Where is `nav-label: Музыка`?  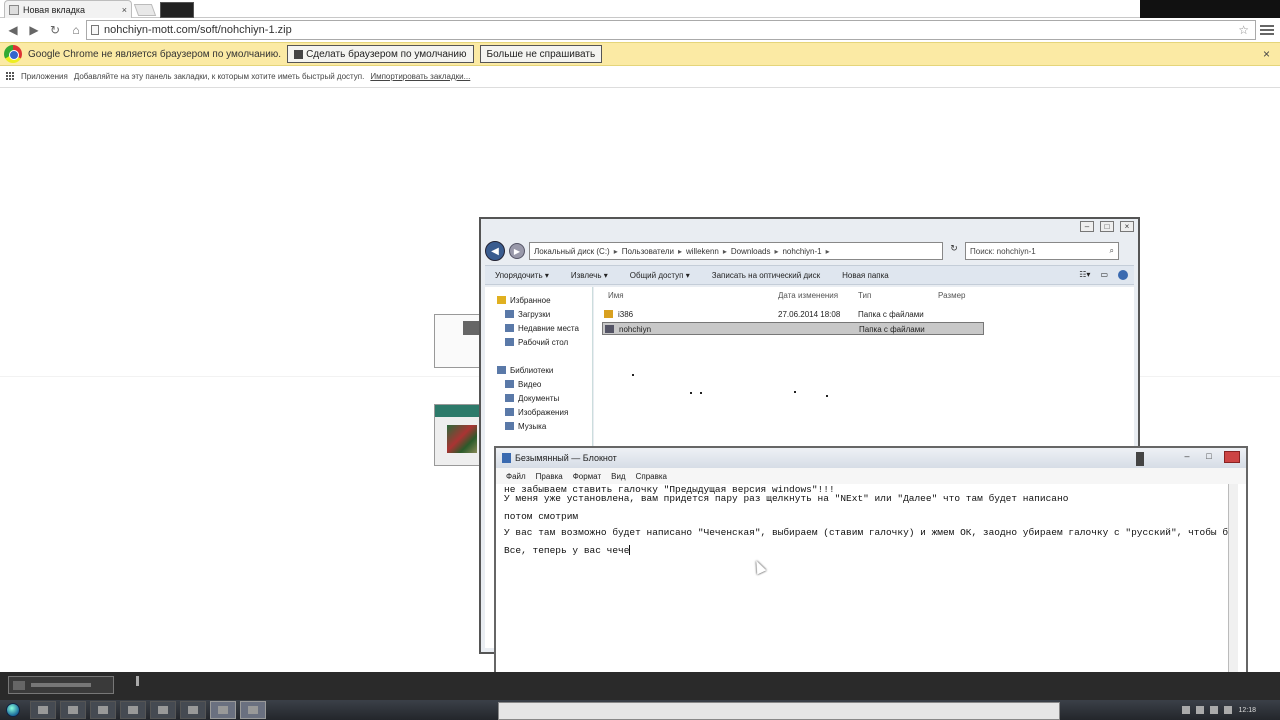
nav-label: Музыка is located at coordinates (532, 426).